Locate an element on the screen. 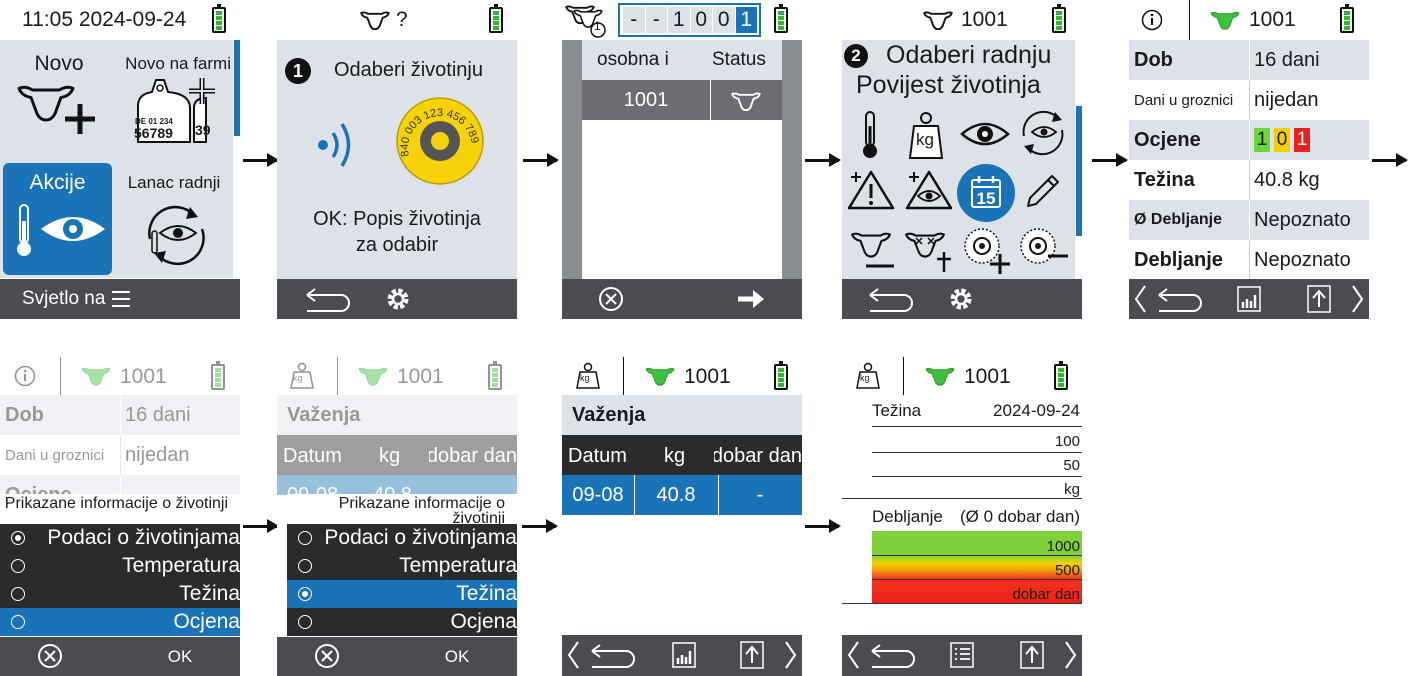  row-label: Težina is located at coordinates (1164, 180).